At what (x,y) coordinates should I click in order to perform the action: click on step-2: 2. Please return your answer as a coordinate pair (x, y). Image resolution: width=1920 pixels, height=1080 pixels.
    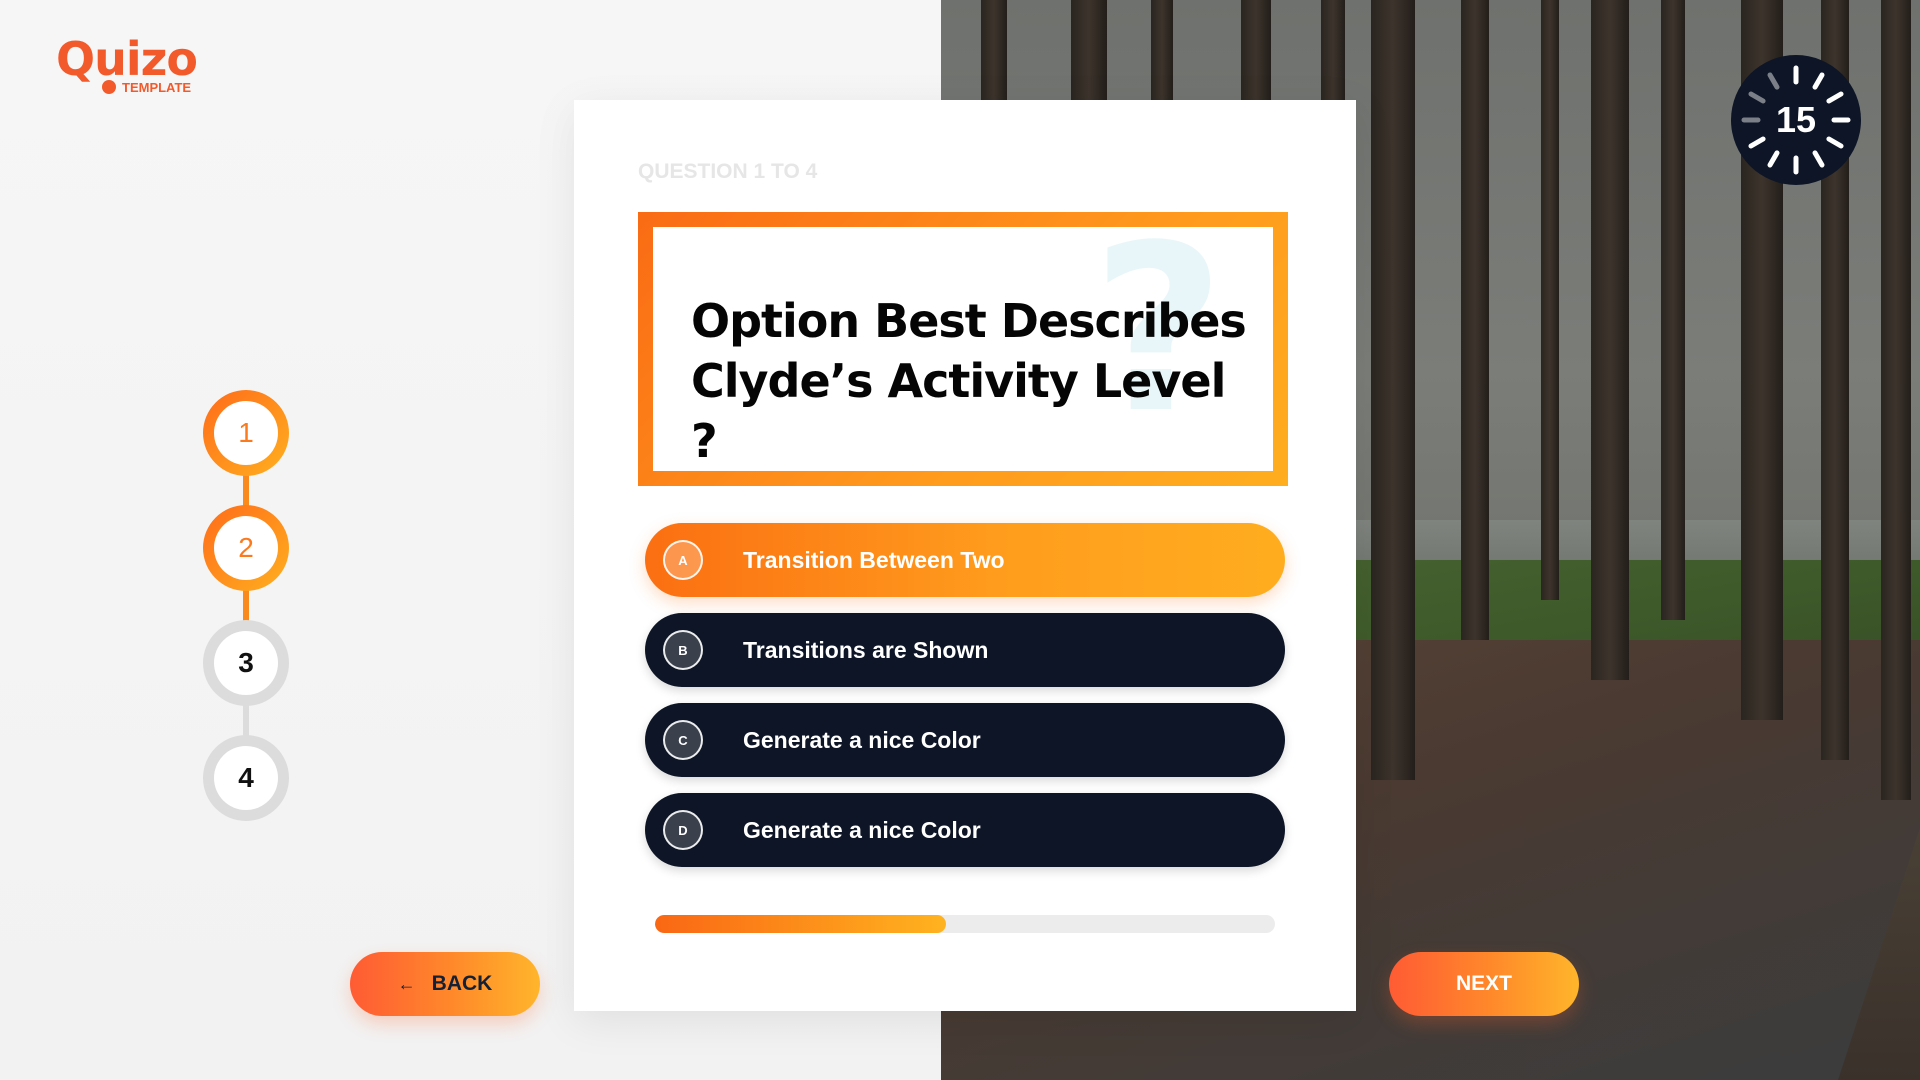
    Looking at the image, I should click on (246, 548).